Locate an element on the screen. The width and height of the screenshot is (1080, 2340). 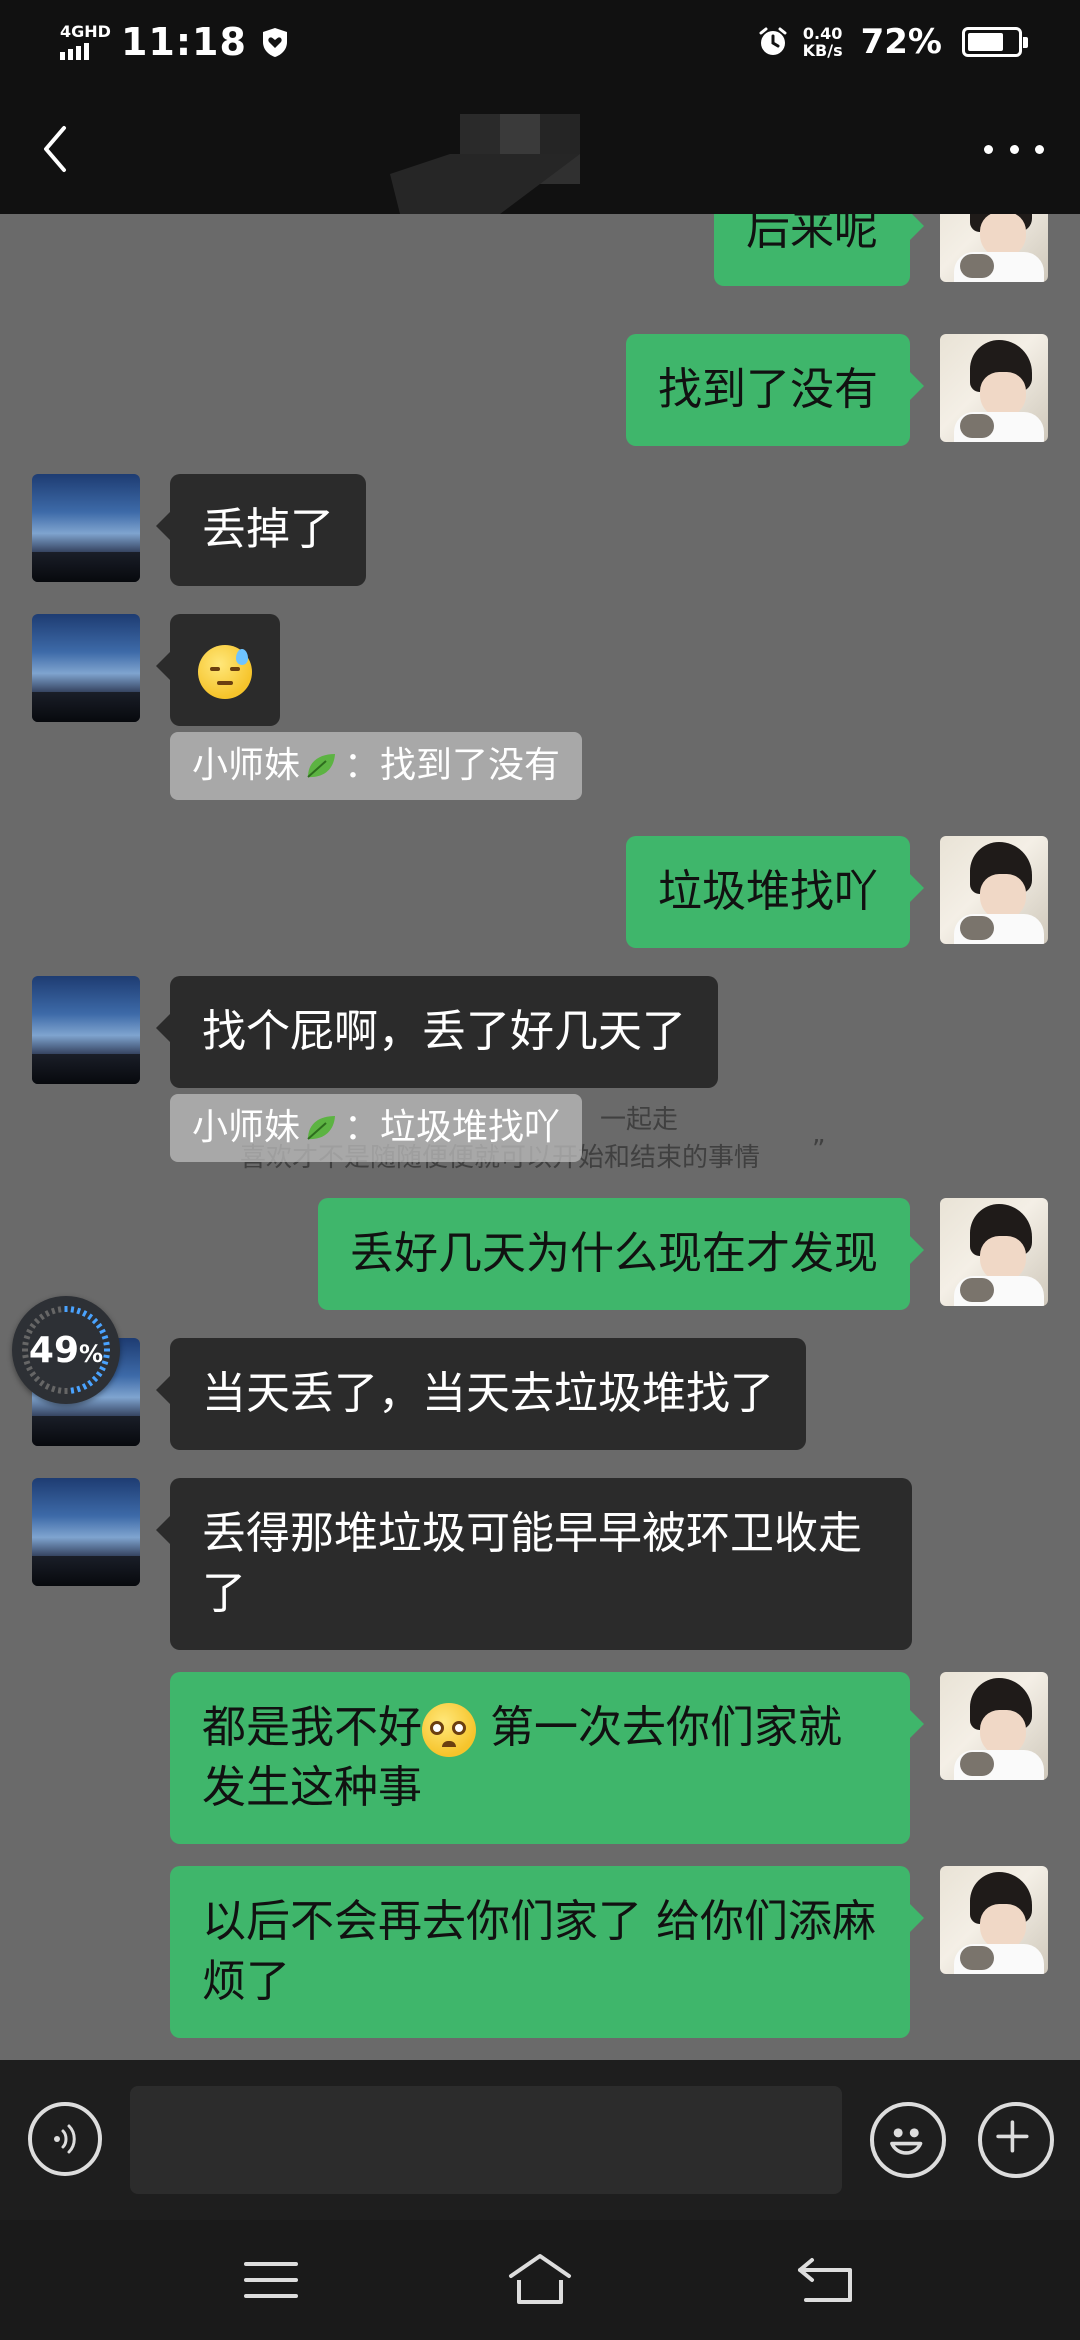
message-outgoing: 都是我不好 第一次去你们家就发生这种事 is located at coordinates (609, 1758).